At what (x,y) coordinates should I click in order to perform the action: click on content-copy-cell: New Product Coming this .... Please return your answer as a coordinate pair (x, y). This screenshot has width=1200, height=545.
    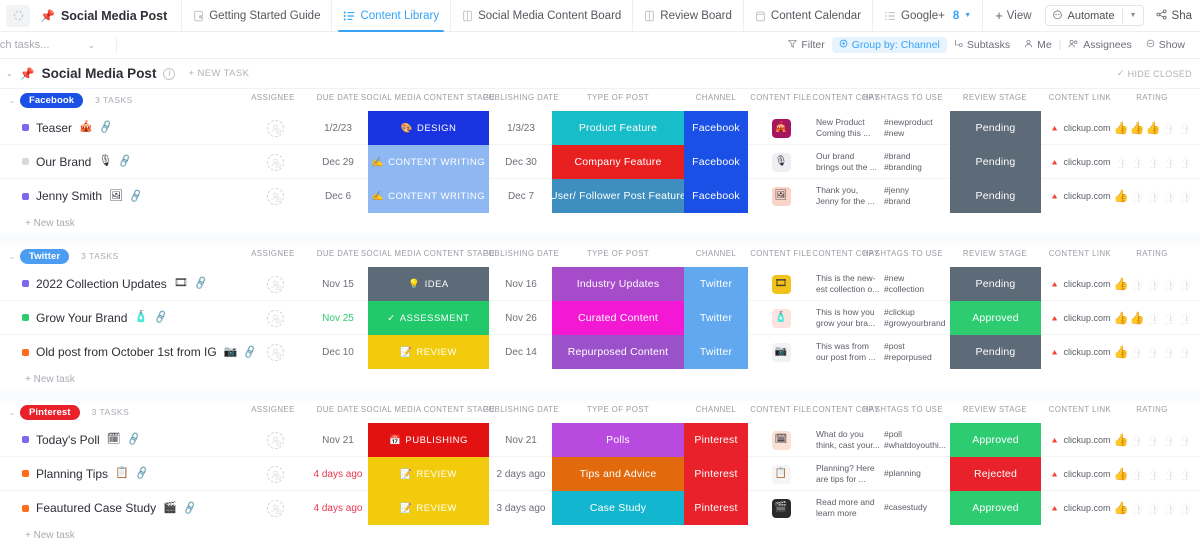
    Looking at the image, I should click on (846, 128).